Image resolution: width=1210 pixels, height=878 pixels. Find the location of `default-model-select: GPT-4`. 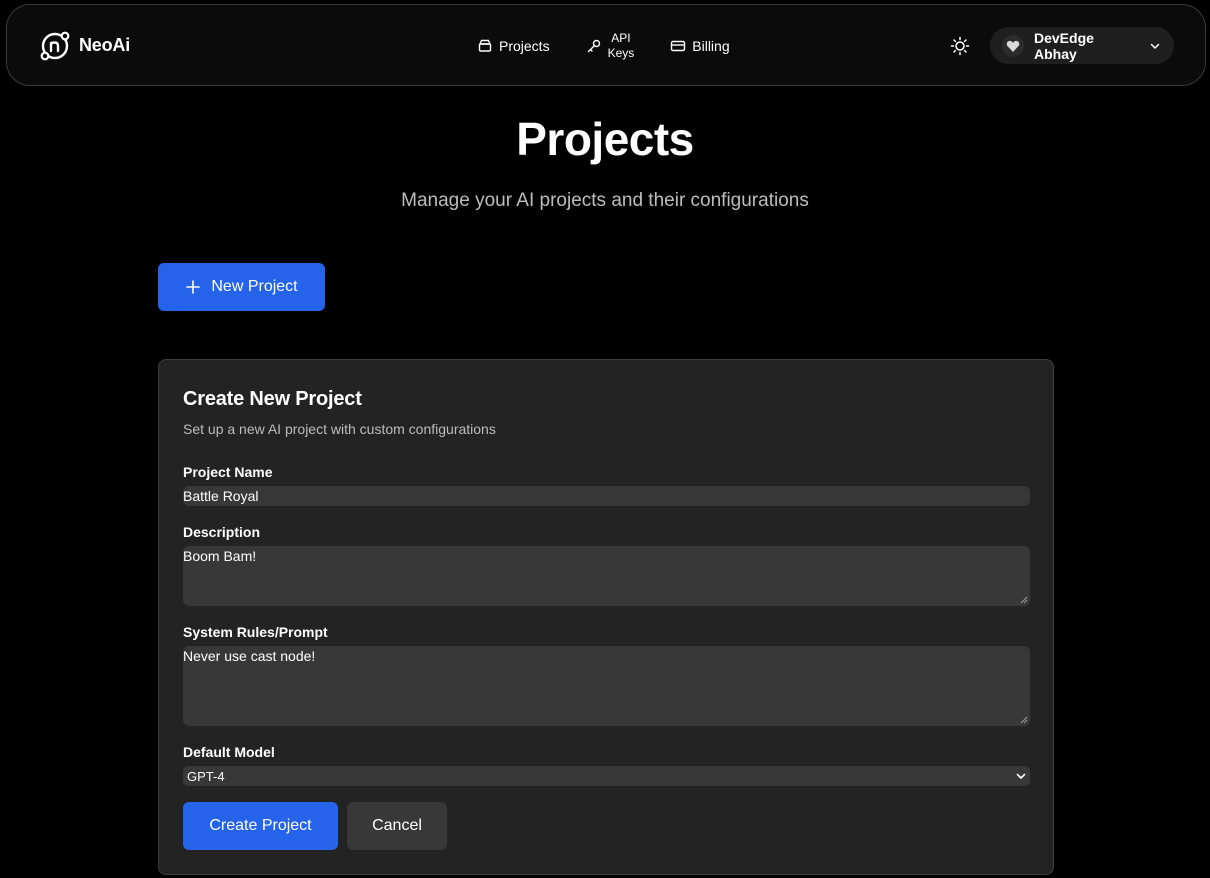

default-model-select: GPT-4 is located at coordinates (606, 776).